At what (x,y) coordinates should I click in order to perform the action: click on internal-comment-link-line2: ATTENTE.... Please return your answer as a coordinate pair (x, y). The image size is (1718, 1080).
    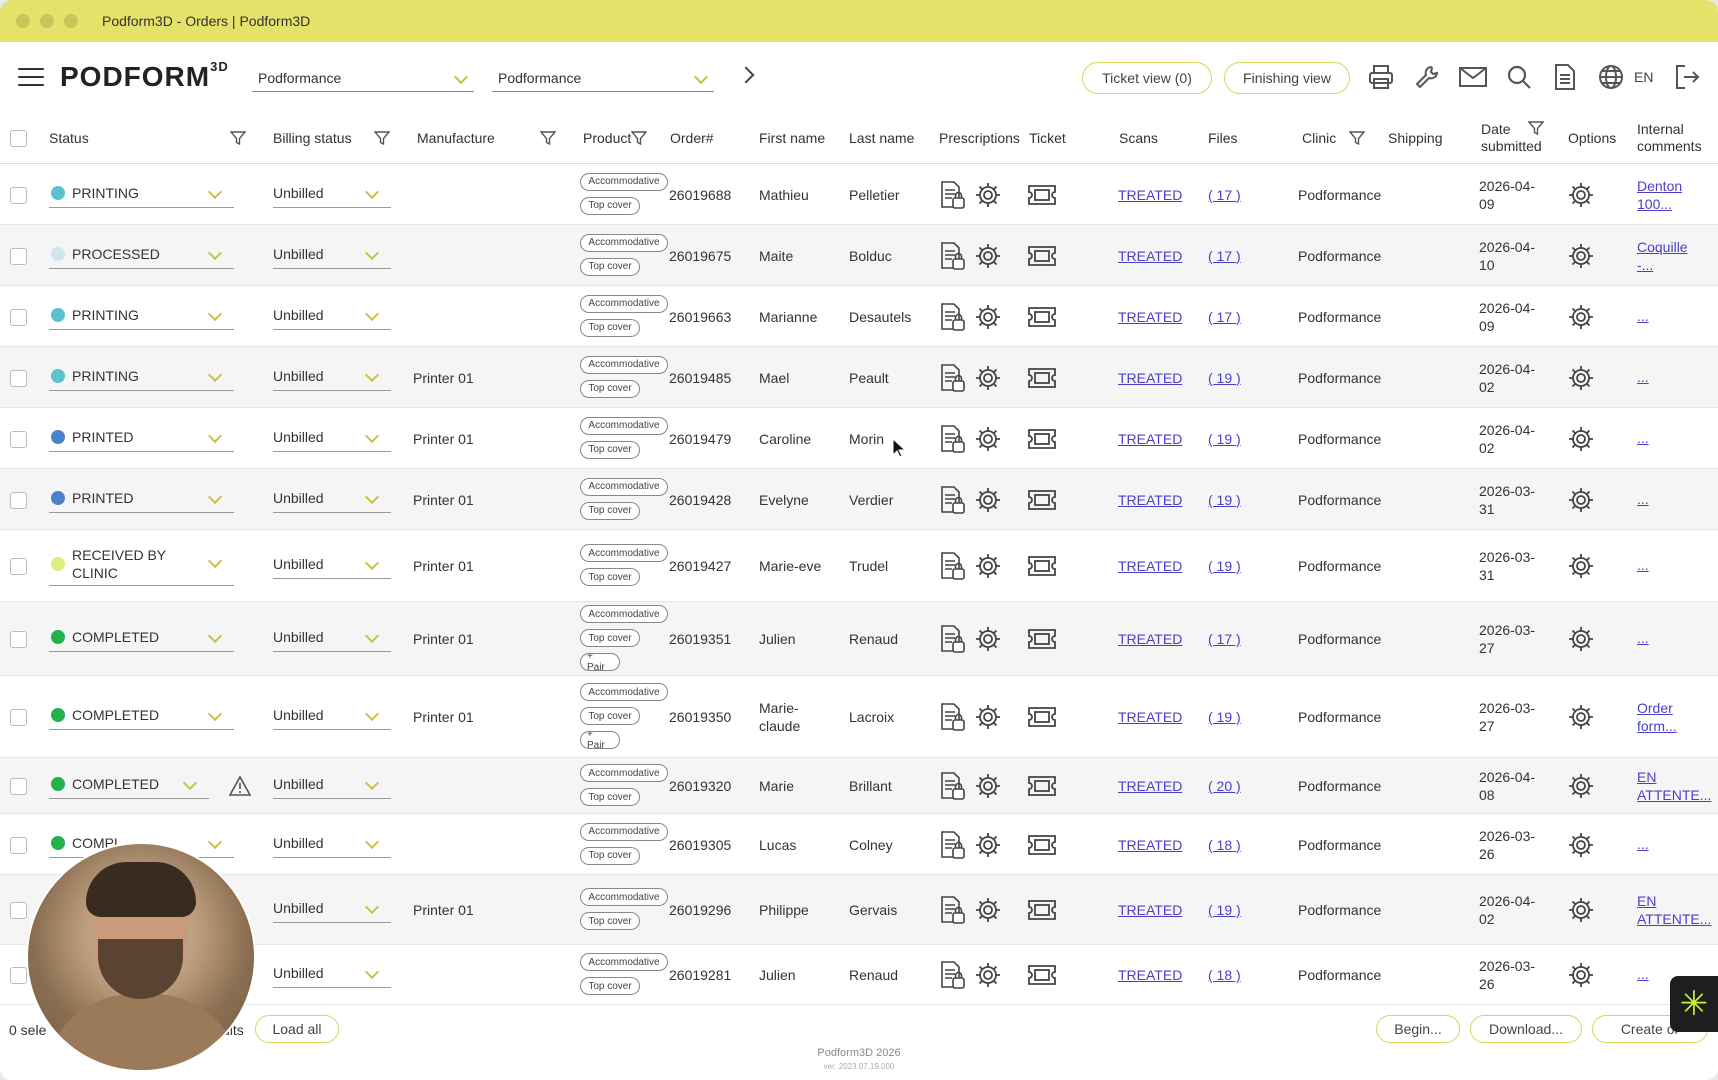
    Looking at the image, I should click on (1674, 795).